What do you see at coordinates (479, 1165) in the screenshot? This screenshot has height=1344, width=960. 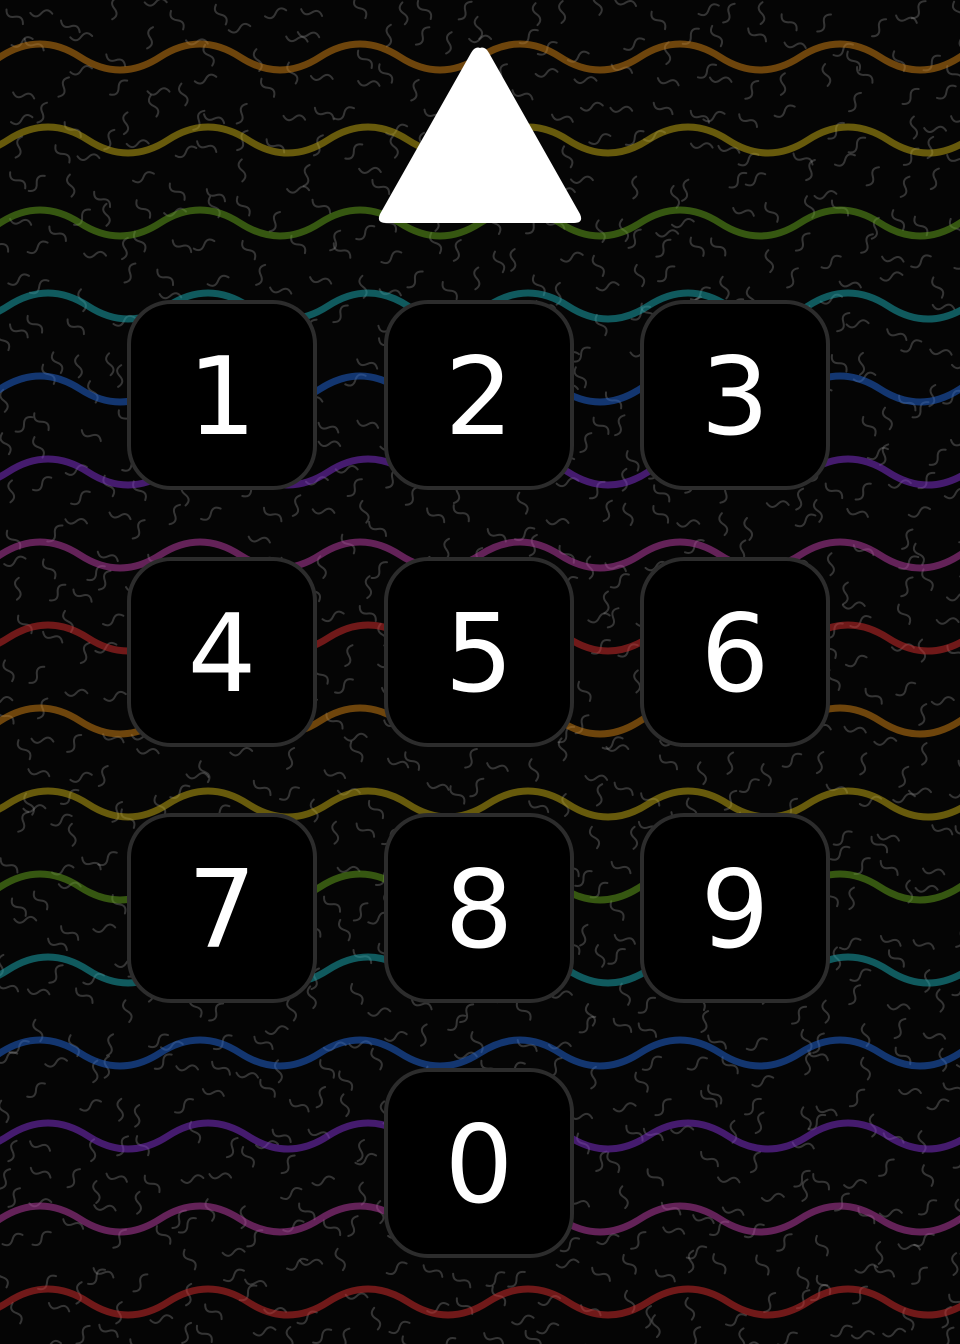 I see `key-0-label: 0` at bounding box center [479, 1165].